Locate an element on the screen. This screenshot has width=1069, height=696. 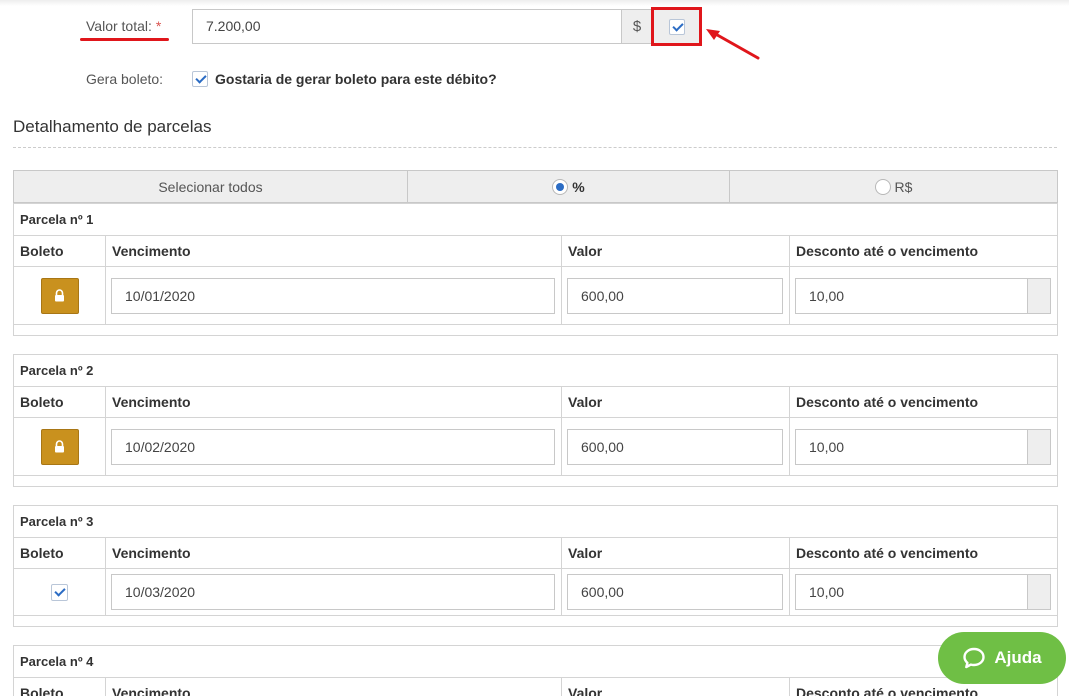
selection-toolbar: Selecionar todos % R$ is located at coordinates (535, 186).